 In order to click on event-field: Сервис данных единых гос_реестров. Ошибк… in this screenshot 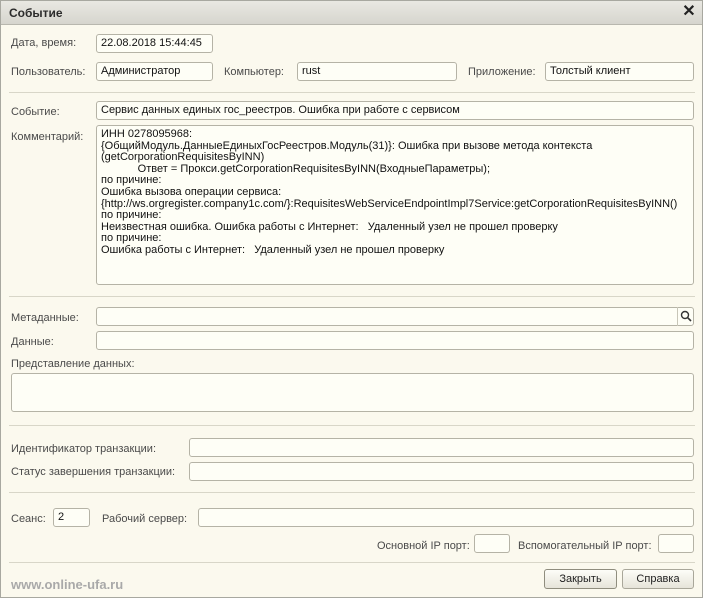, I will do `click(395, 110)`.